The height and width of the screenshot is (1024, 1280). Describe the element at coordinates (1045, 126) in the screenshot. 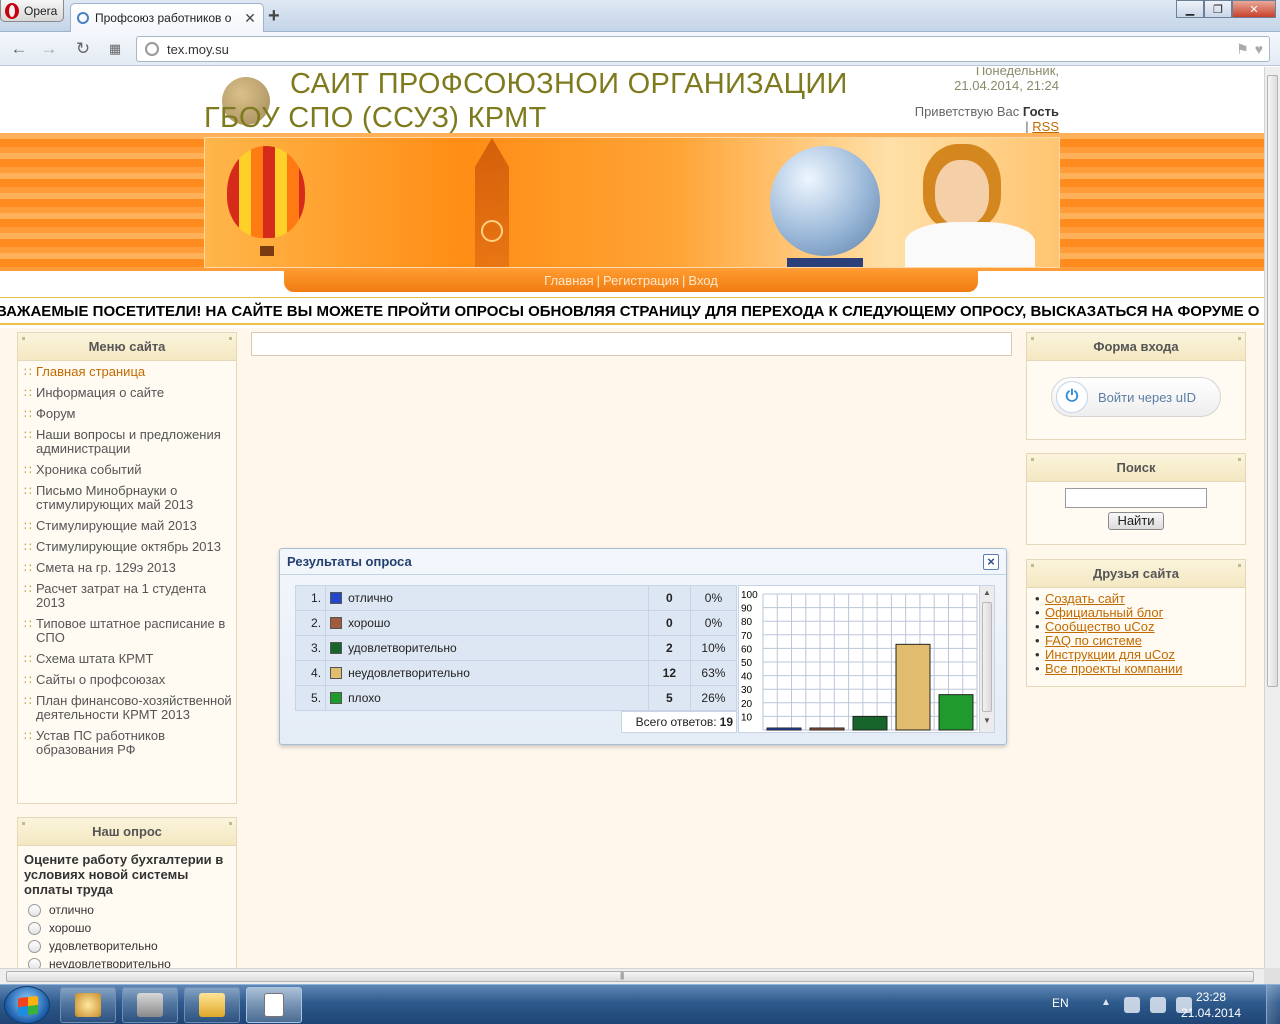

I see `rss-link: RSS` at that location.